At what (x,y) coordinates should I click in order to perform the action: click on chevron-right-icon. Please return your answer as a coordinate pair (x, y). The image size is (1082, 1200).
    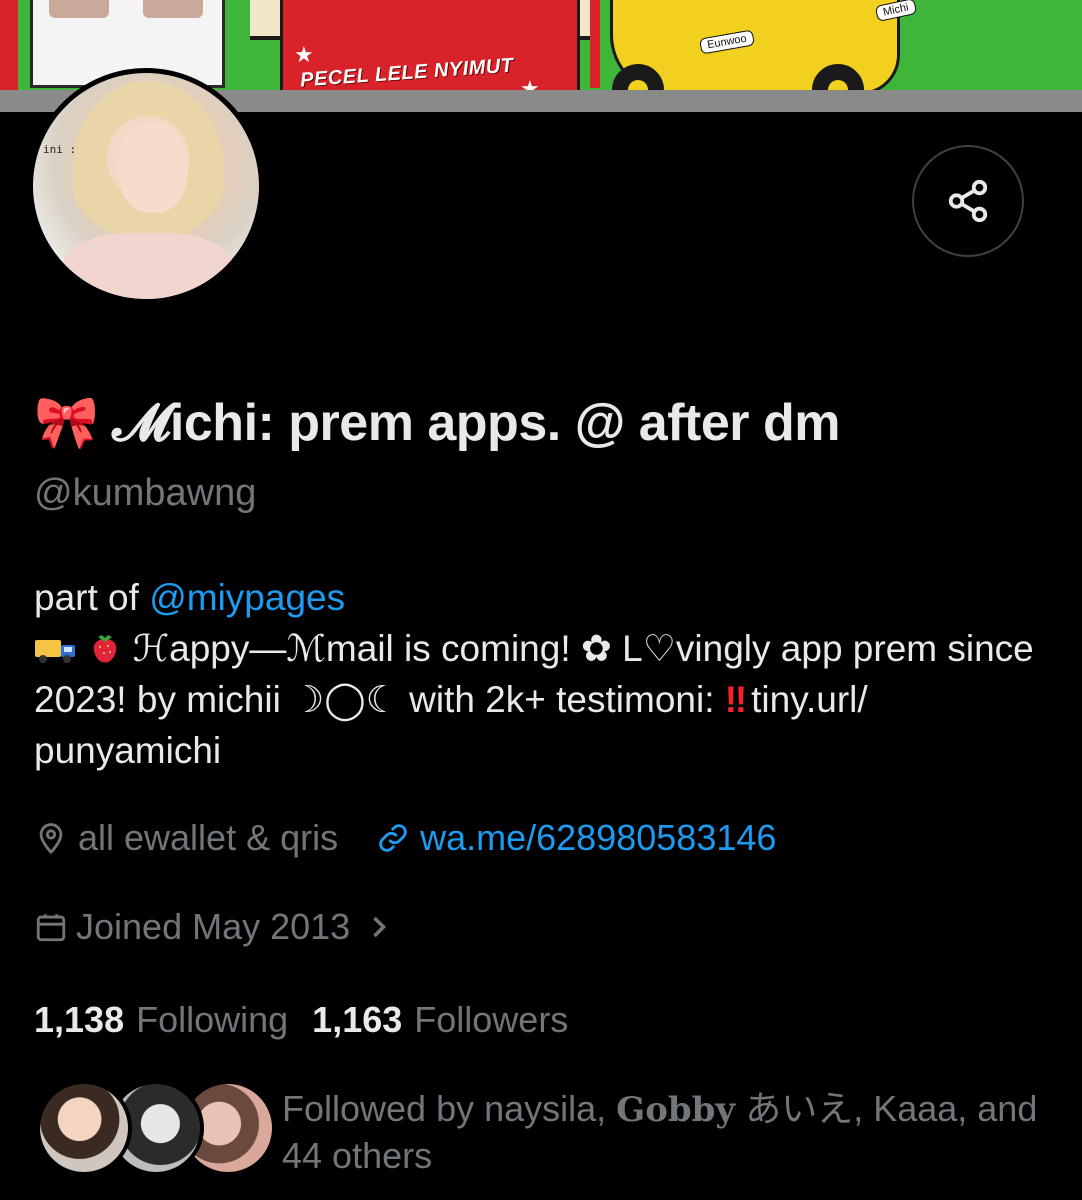
    Looking at the image, I should click on (380, 927).